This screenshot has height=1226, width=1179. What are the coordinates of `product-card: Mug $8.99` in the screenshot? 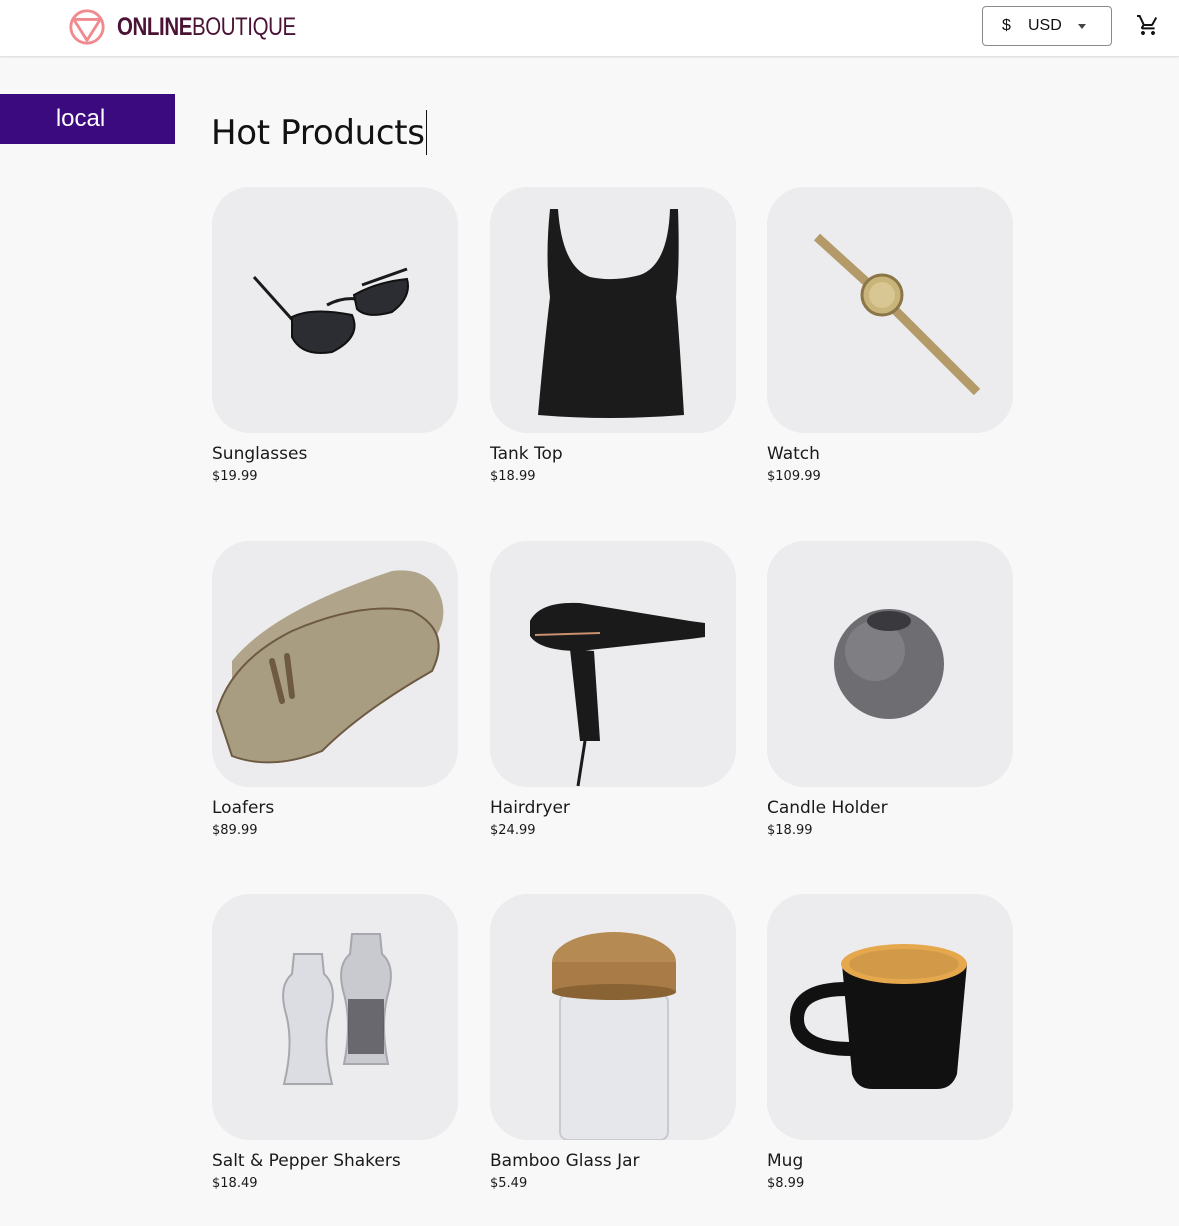 It's located at (890, 1043).